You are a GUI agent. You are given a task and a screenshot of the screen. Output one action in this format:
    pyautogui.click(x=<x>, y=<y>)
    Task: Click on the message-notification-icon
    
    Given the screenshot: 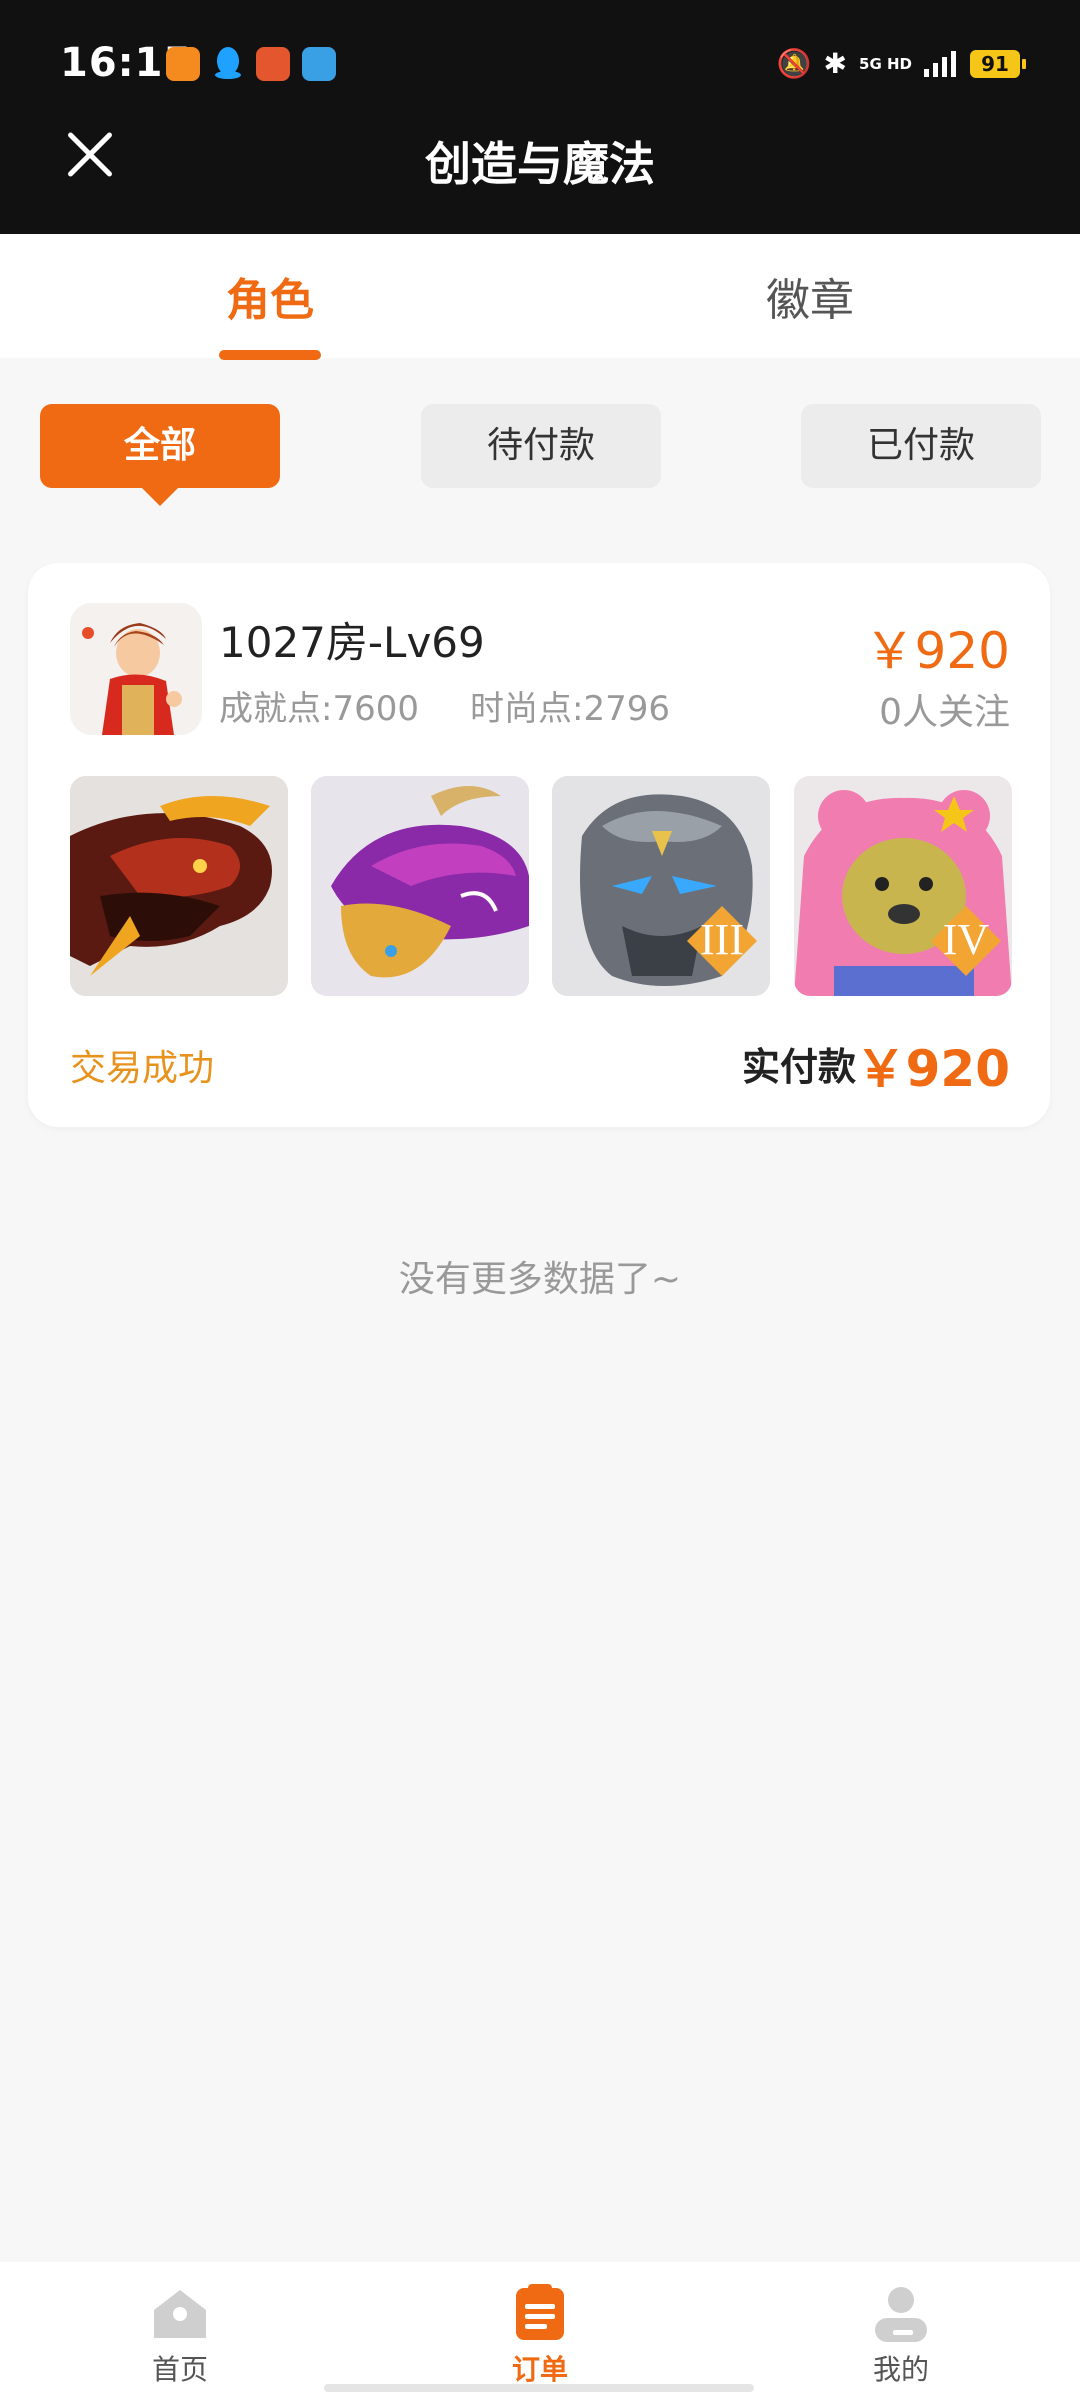 What is the action you would take?
    pyautogui.click(x=319, y=64)
    